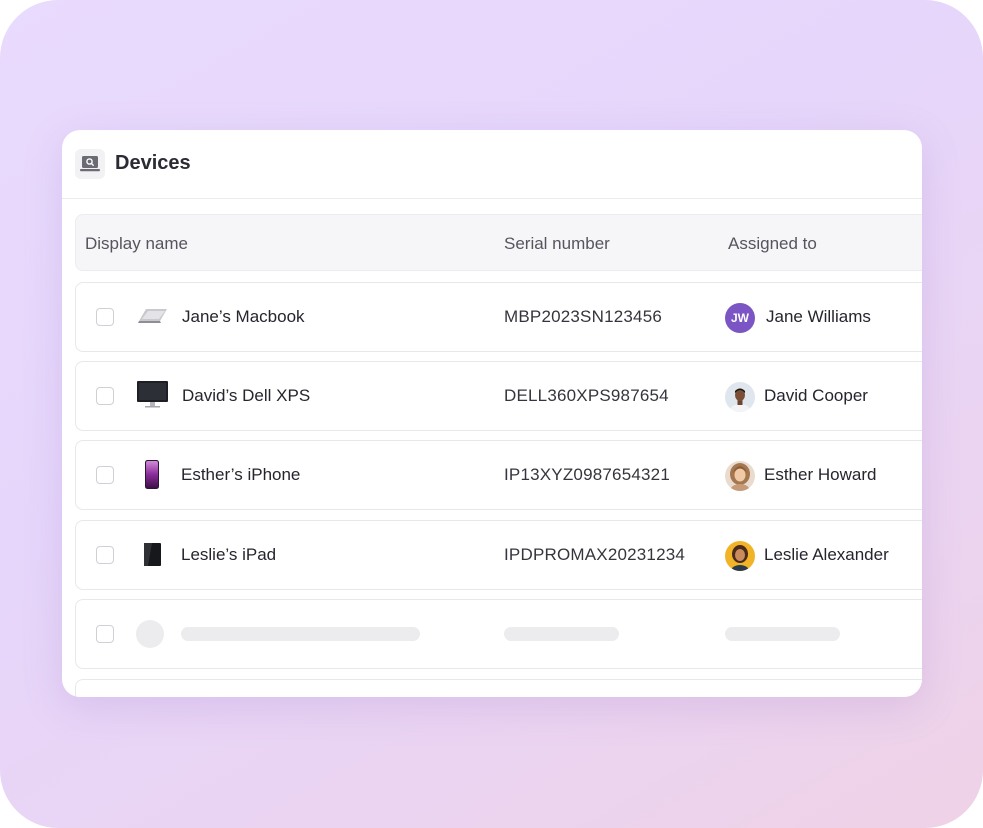 This screenshot has height=828, width=983. What do you see at coordinates (818, 316) in the screenshot?
I see `assignee-name: Jane Williams` at bounding box center [818, 316].